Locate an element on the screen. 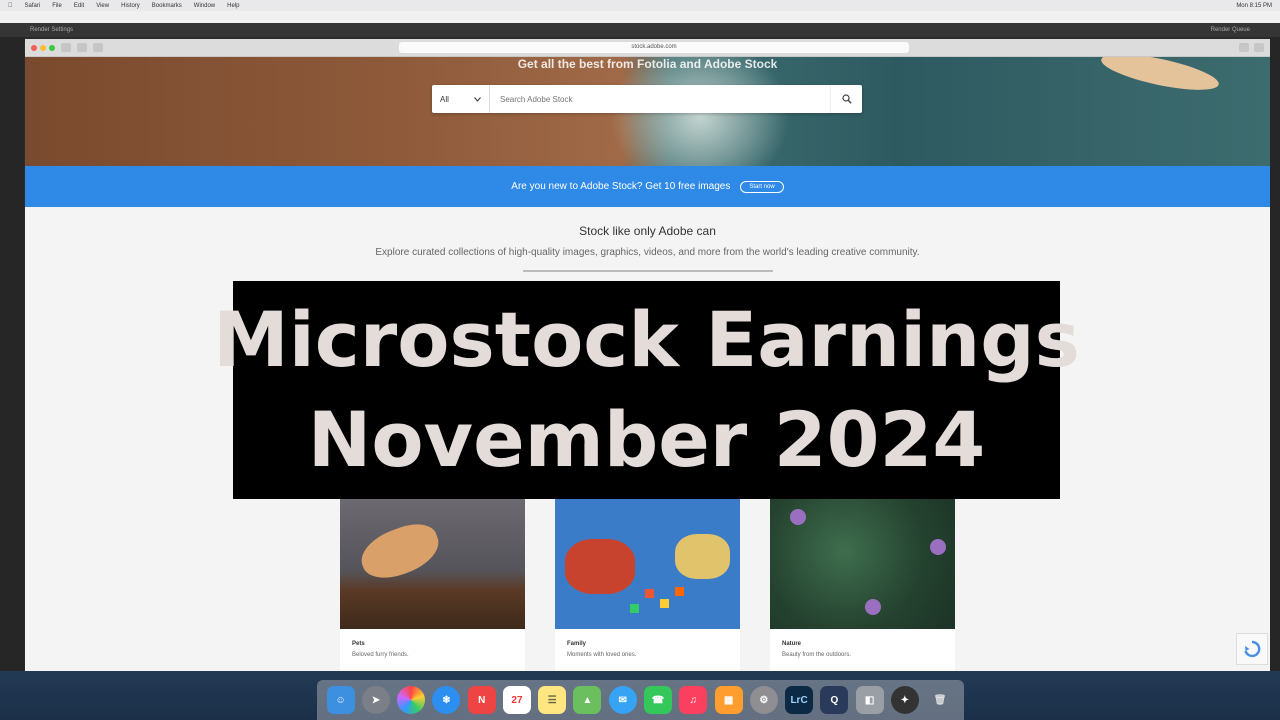 The width and height of the screenshot is (1280, 720). editor-toolbar: Render Settings Render Queue is located at coordinates (640, 30).